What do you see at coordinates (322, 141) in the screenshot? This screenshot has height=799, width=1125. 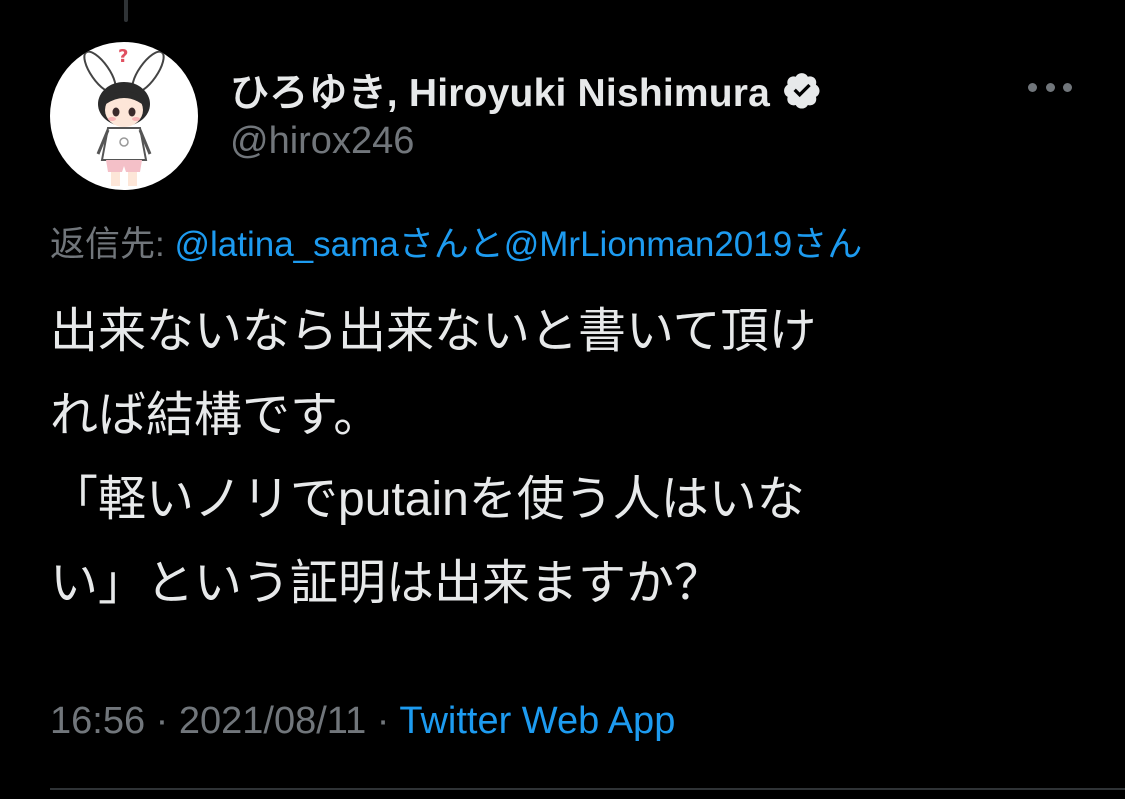 I see `author-handle: @hirox246` at bounding box center [322, 141].